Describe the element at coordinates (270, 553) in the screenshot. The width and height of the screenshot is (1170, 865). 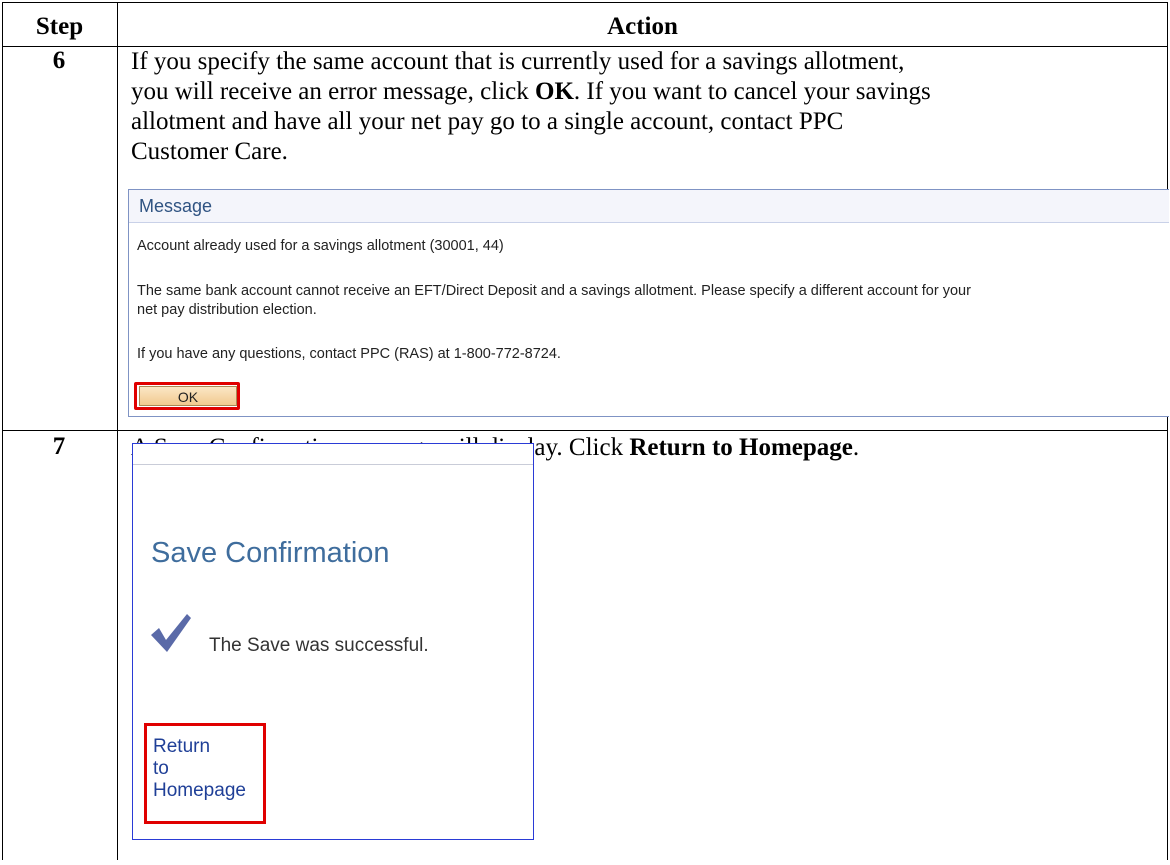
I see `save-confirmation-title: Save Confirmation` at that location.